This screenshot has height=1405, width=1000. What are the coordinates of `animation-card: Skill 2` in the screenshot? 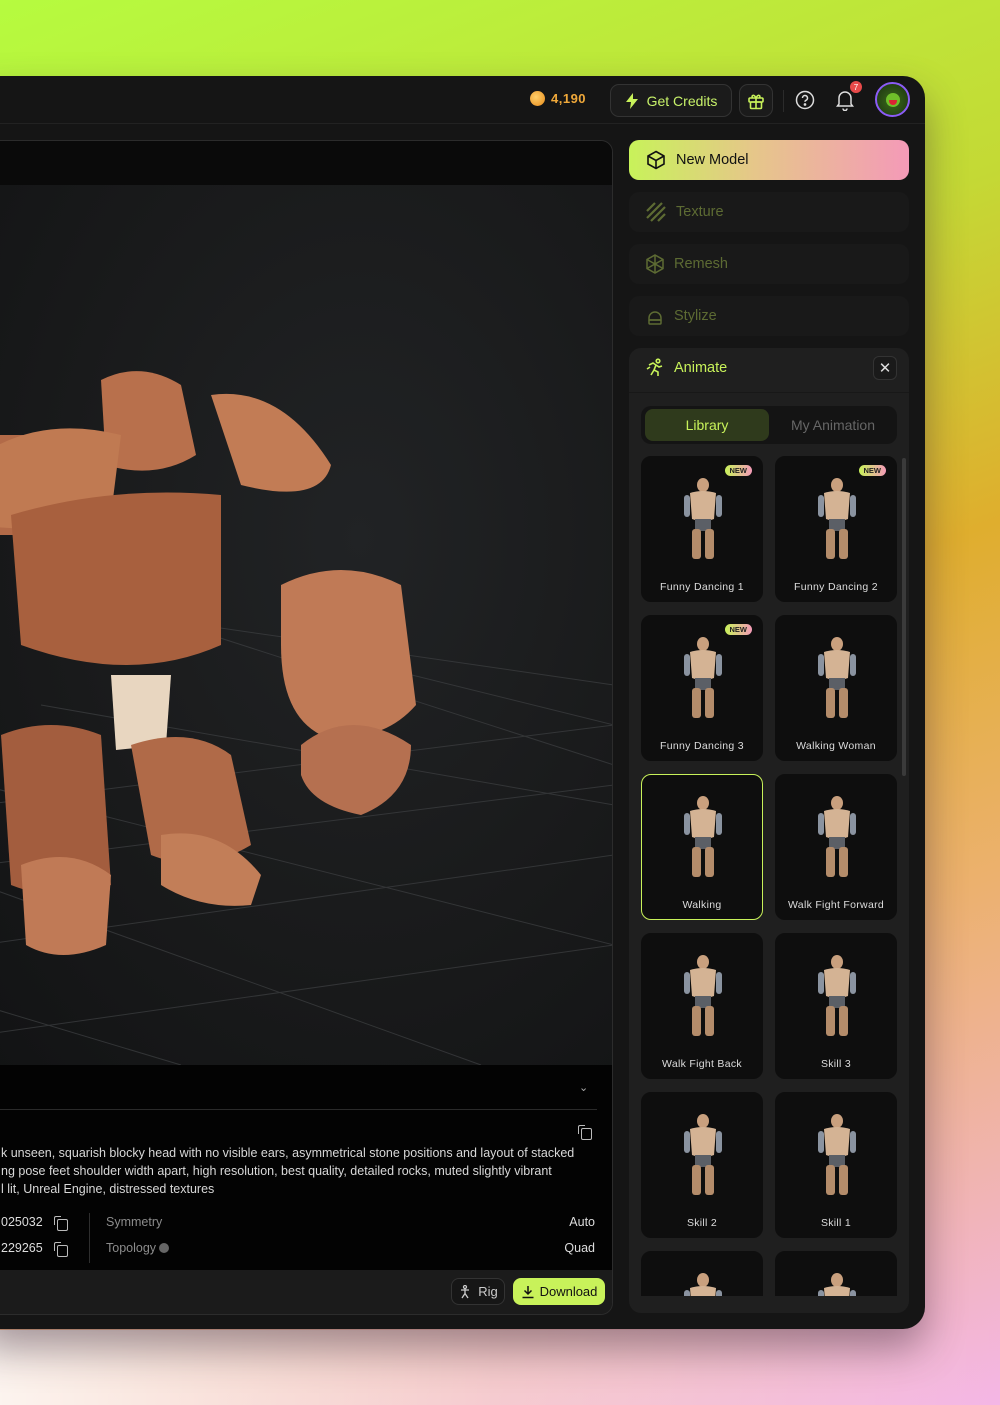 It's located at (702, 1165).